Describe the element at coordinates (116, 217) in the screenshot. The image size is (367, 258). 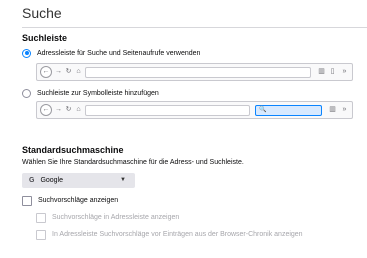
I see `suggestions-address-bar-label: Suchvorschläge in Adressleiste anzeigen` at that location.